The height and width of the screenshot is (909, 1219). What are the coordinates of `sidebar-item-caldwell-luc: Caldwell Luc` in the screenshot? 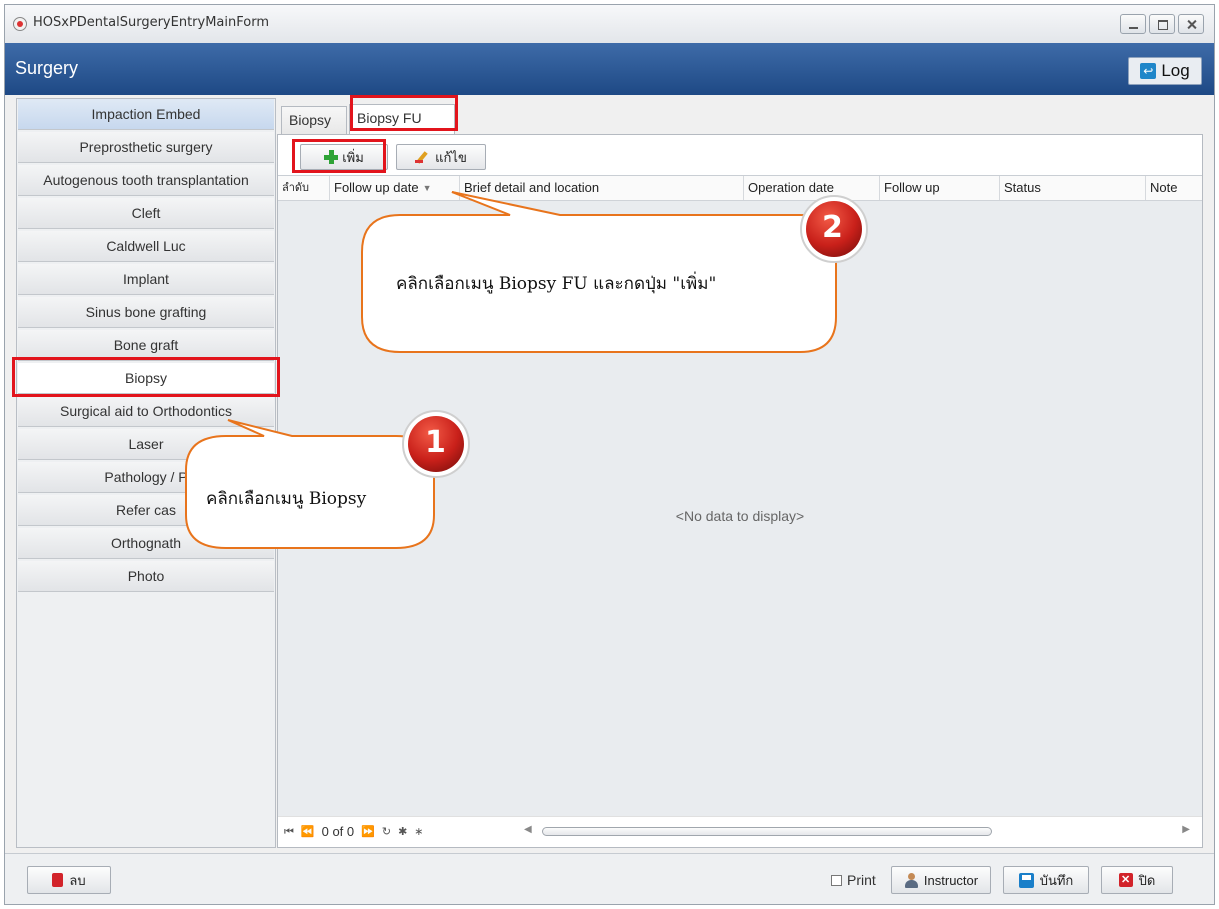 It's located at (146, 246).